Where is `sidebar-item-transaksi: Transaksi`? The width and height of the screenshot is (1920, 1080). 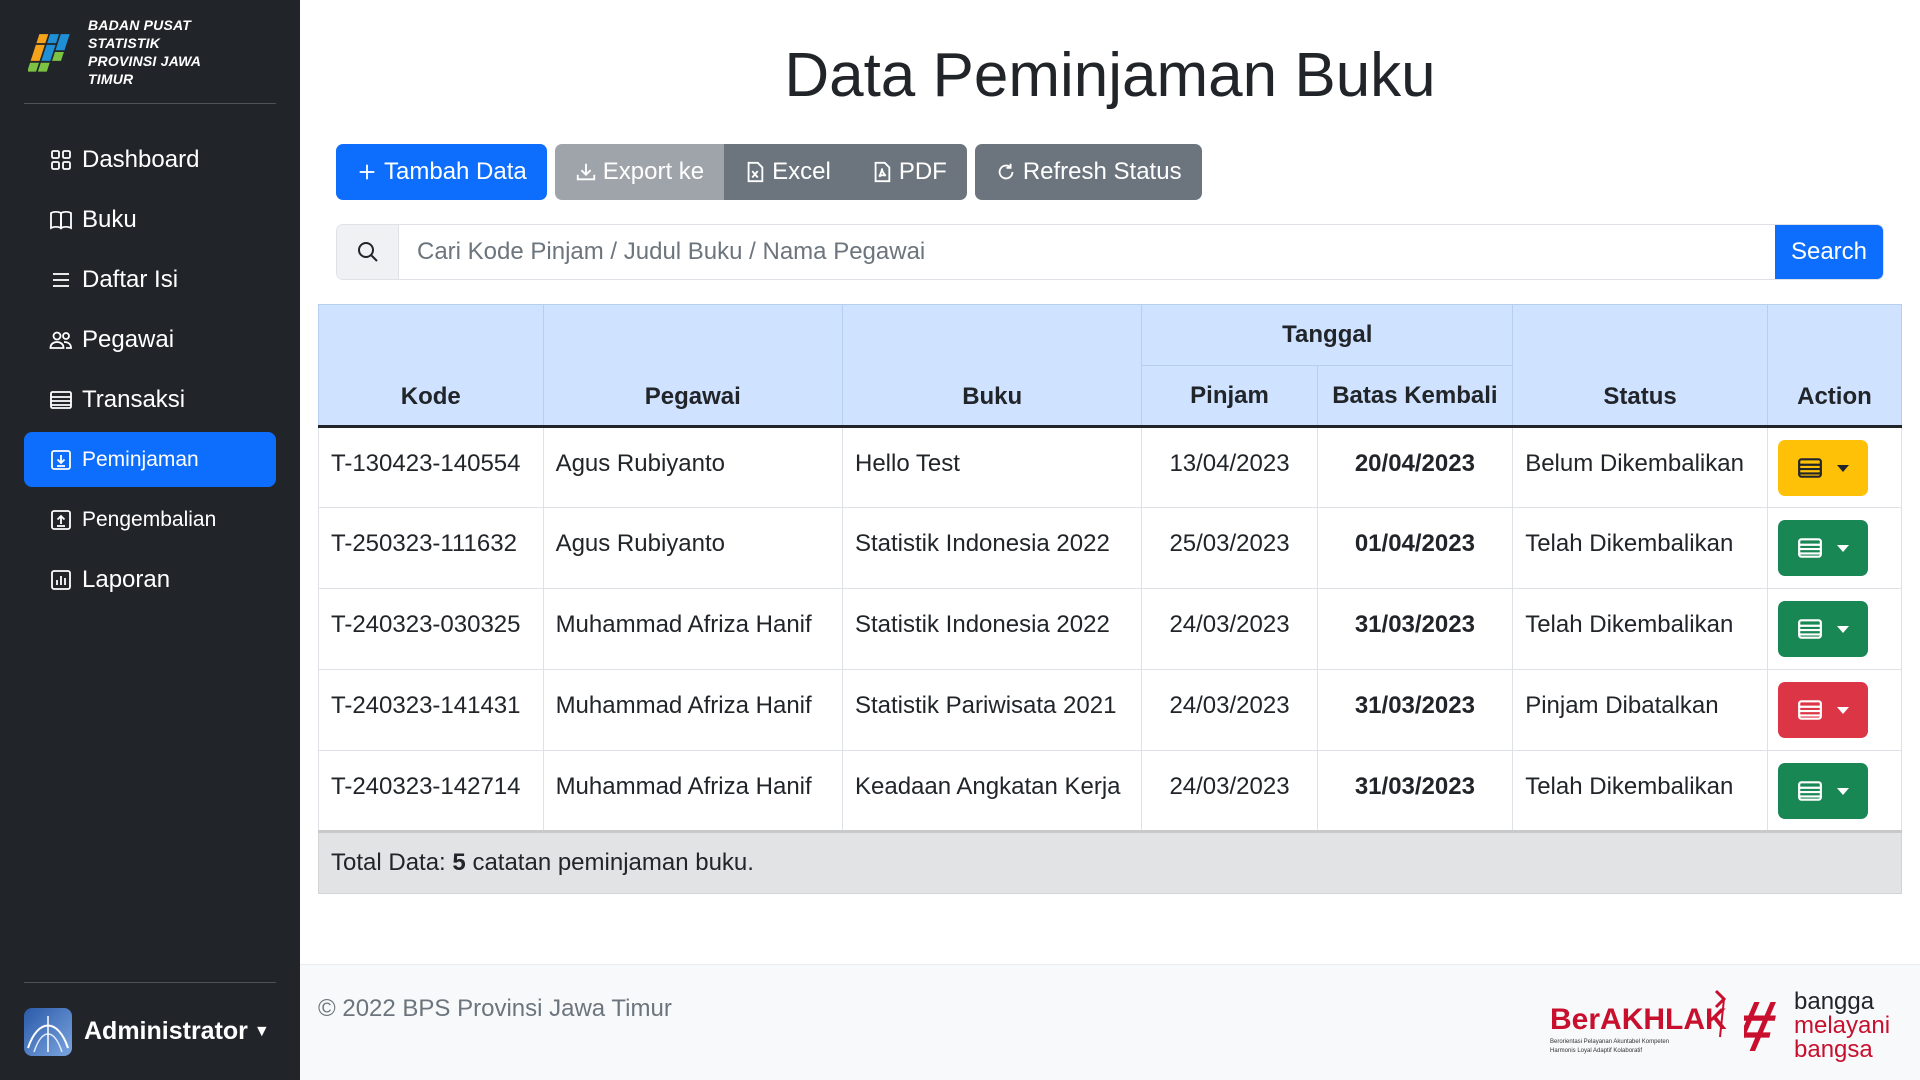
sidebar-item-transaksi: Transaksi is located at coordinates (150, 399).